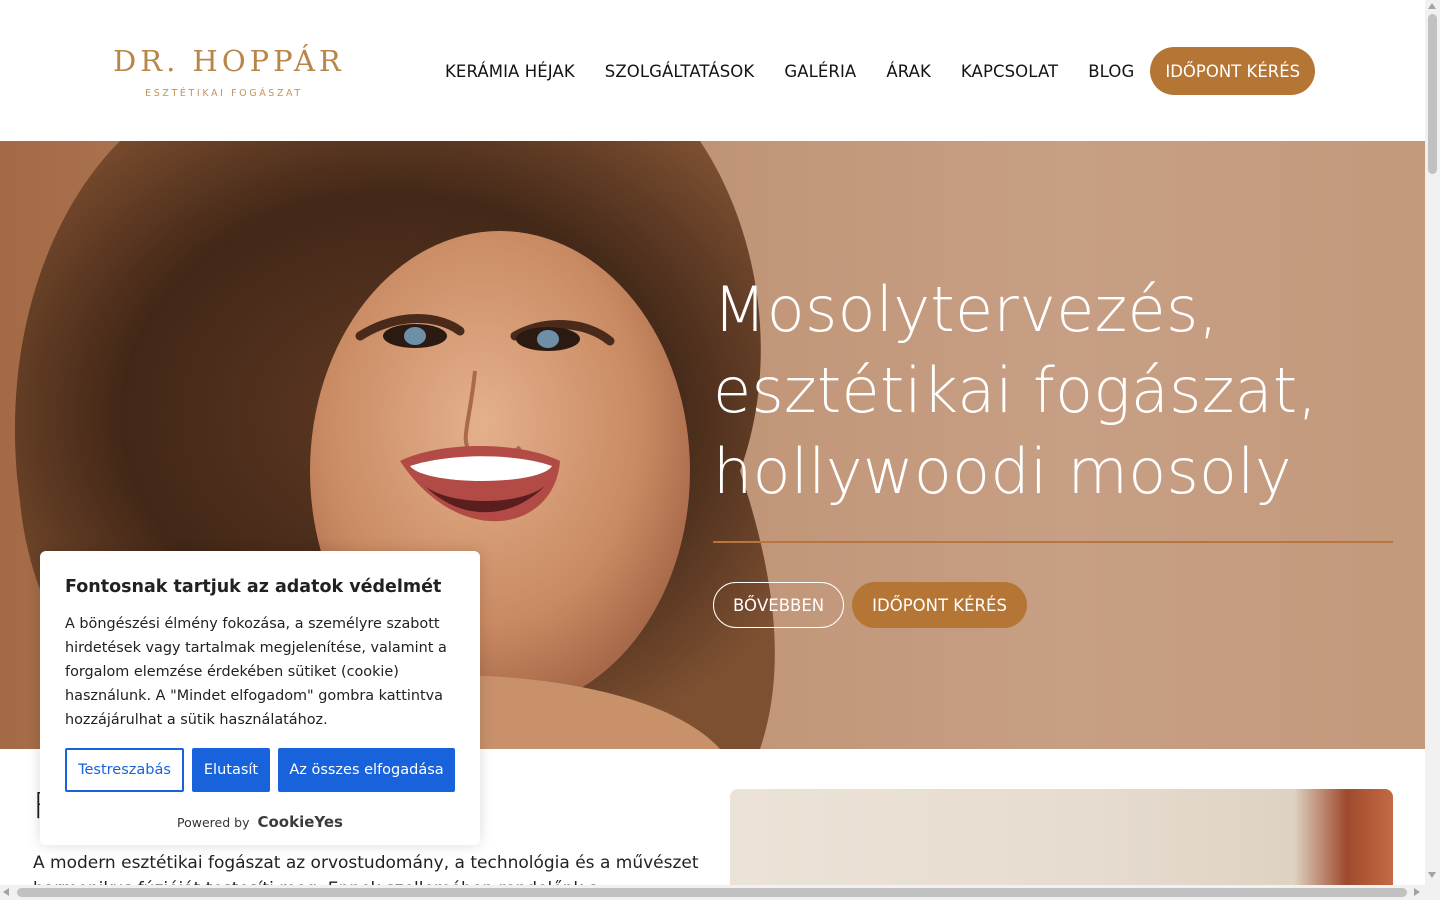  Describe the element at coordinates (231, 770) in the screenshot. I see `cookie-reject-button: Elutasít` at that location.